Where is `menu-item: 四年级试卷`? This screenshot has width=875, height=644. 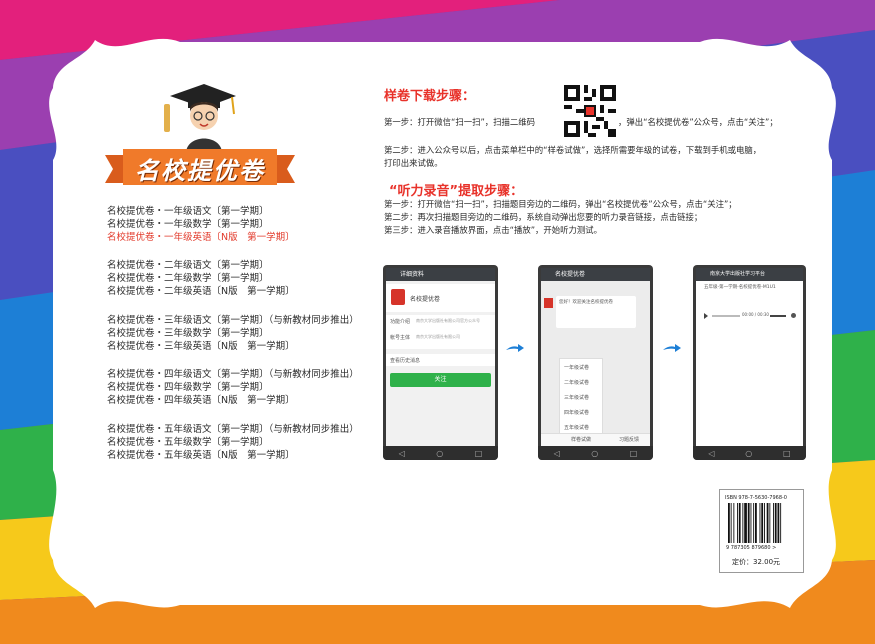 menu-item: 四年级试卷 is located at coordinates (576, 412).